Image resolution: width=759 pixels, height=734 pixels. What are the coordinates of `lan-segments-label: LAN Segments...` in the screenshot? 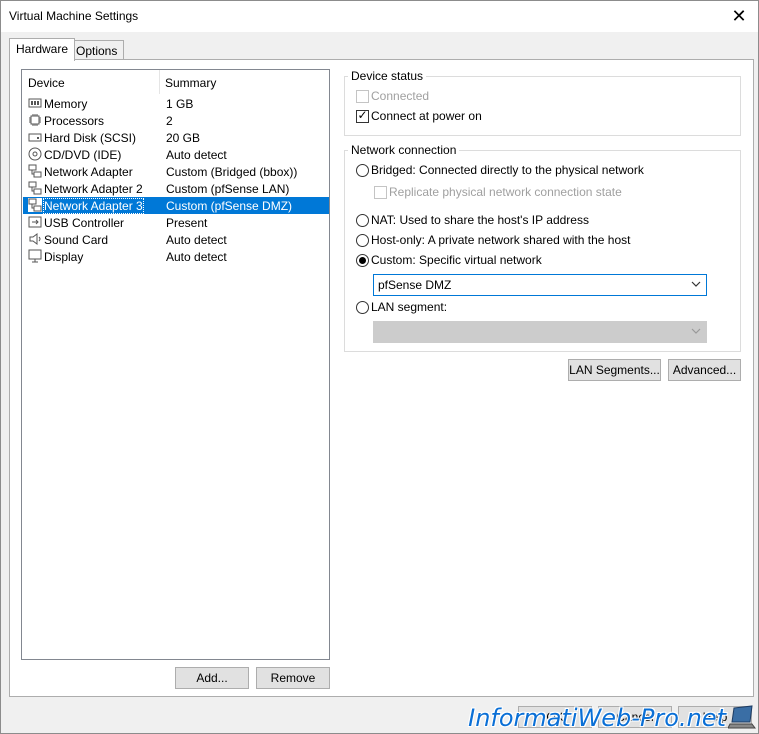 It's located at (614, 370).